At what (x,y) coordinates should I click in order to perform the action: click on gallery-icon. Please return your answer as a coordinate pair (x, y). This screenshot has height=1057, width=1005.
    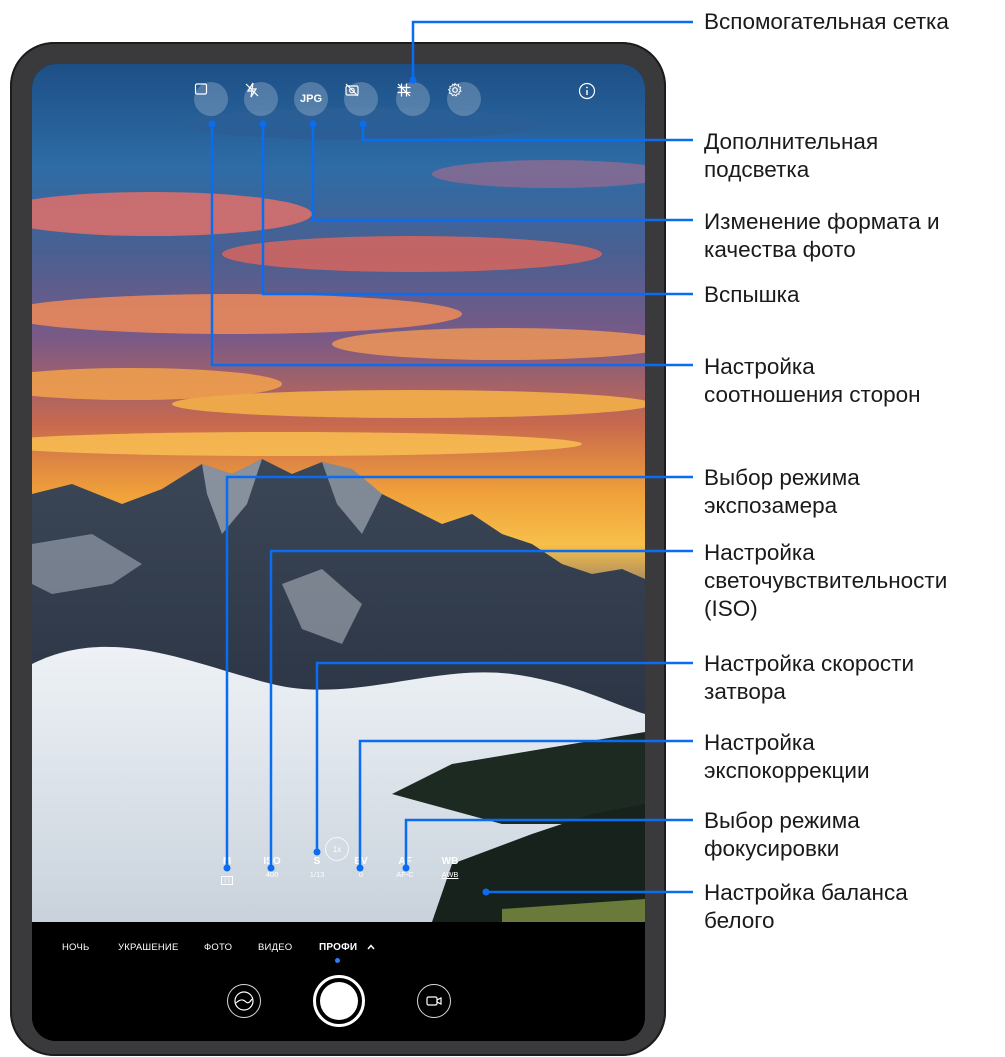
    Looking at the image, I should click on (244, 1001).